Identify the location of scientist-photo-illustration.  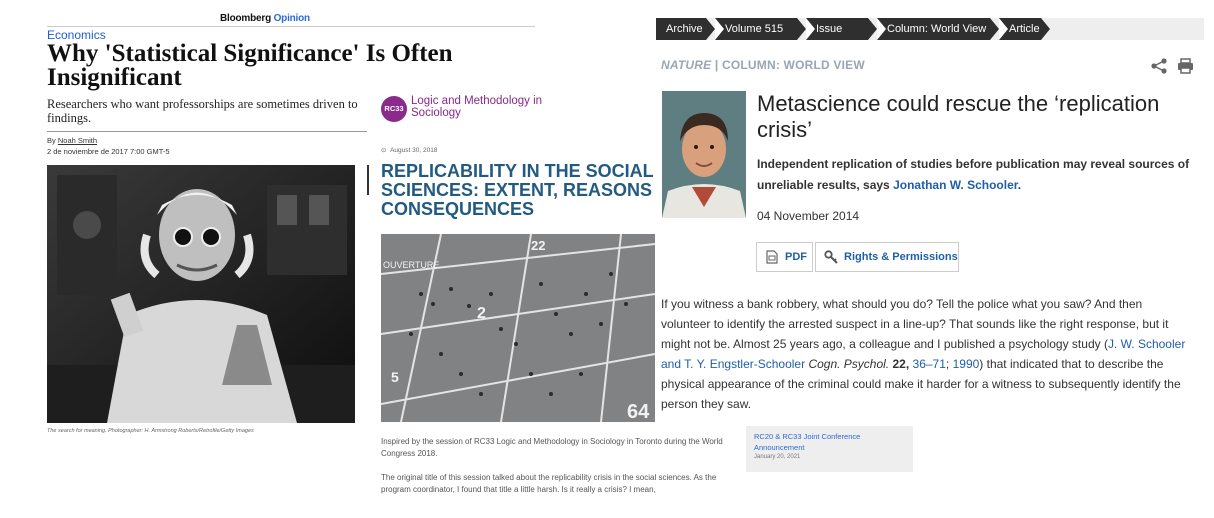
(201, 294).